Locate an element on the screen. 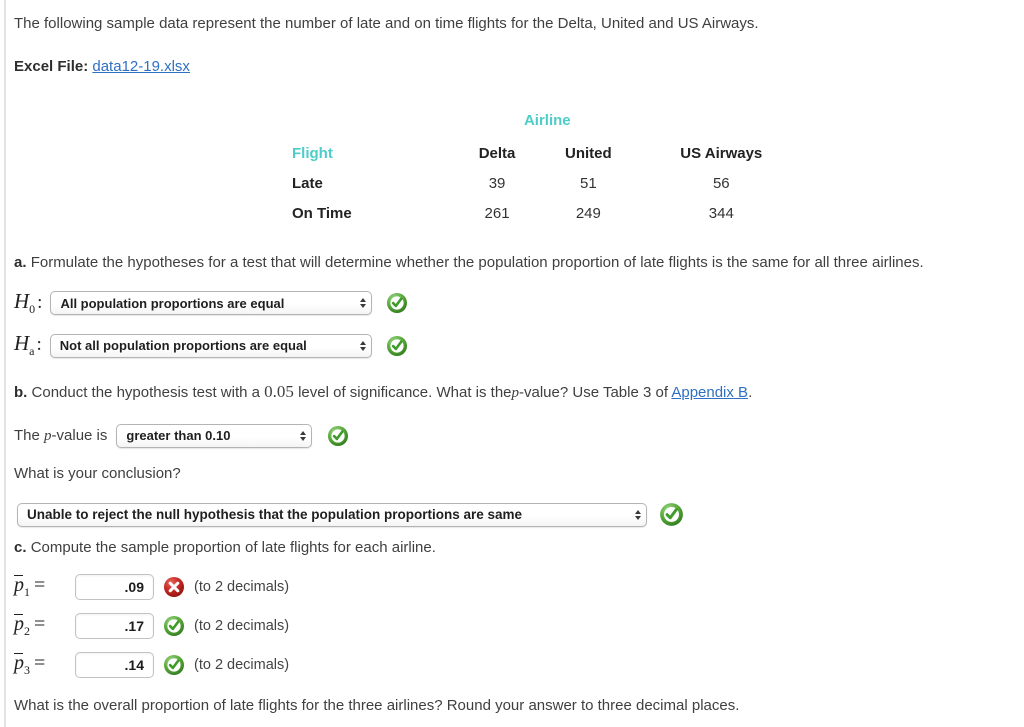 The height and width of the screenshot is (727, 1024). part-b-prompt-period: . is located at coordinates (750, 392).